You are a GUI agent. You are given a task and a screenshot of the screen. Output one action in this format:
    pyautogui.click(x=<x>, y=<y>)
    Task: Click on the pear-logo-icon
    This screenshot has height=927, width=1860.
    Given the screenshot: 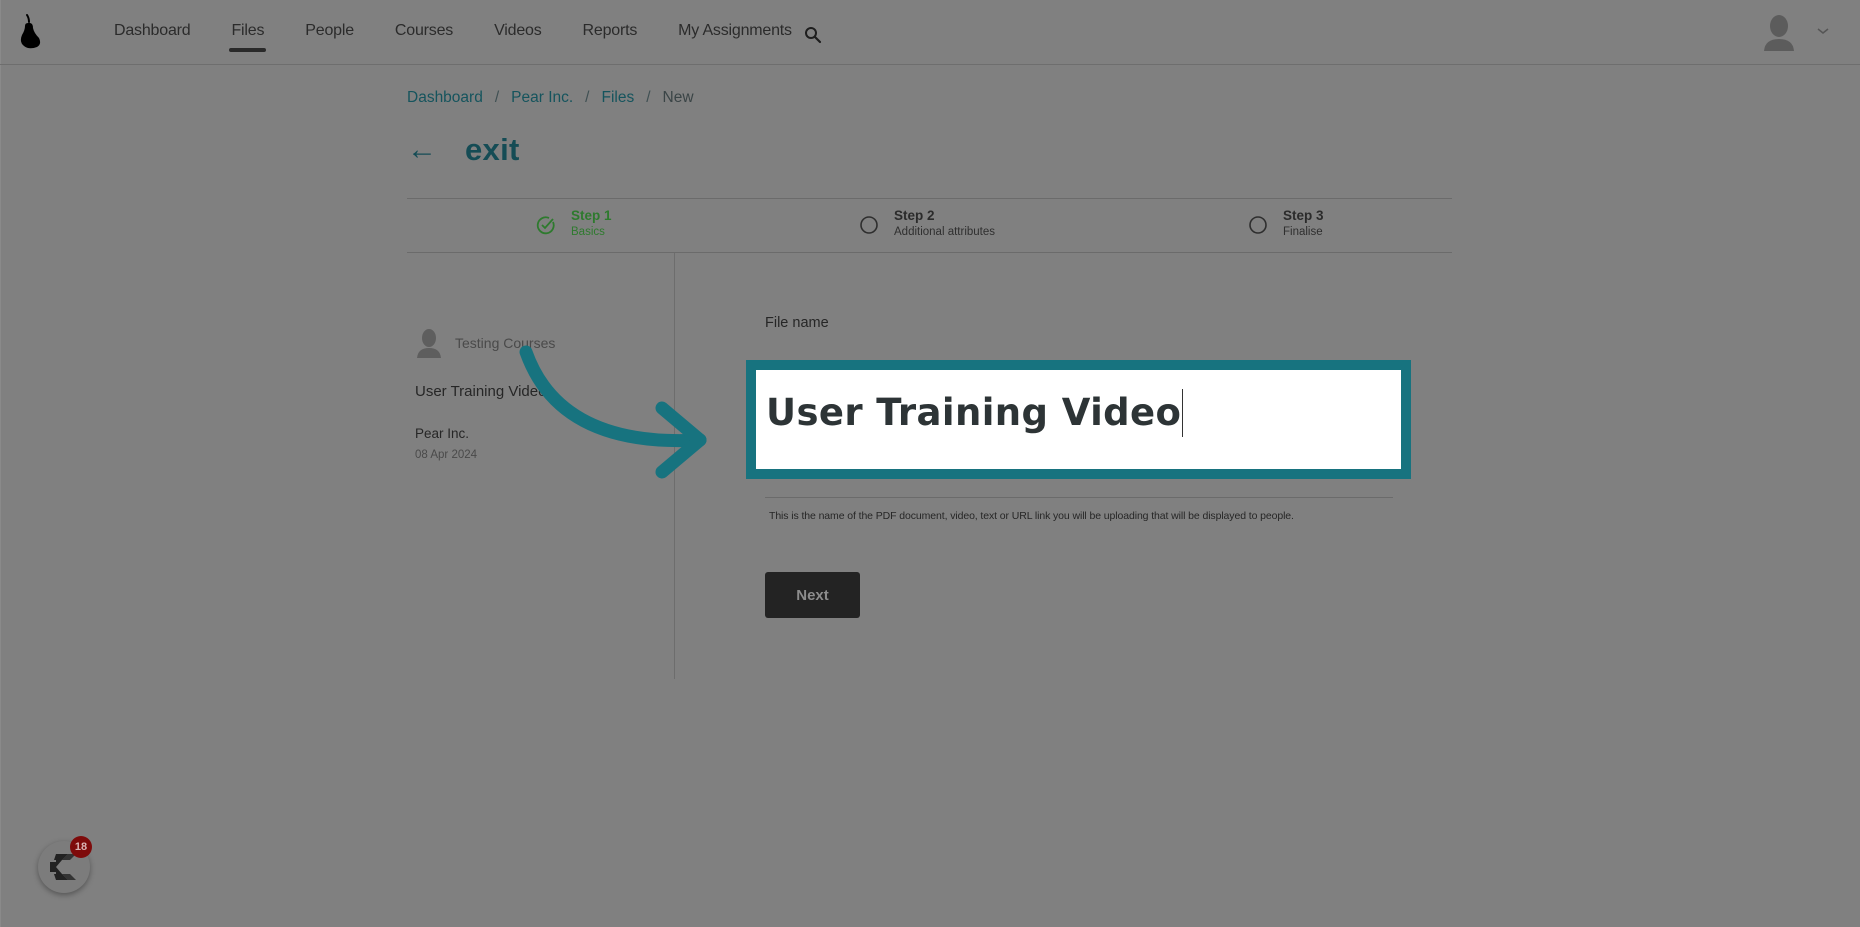 What is the action you would take?
    pyautogui.click(x=31, y=31)
    